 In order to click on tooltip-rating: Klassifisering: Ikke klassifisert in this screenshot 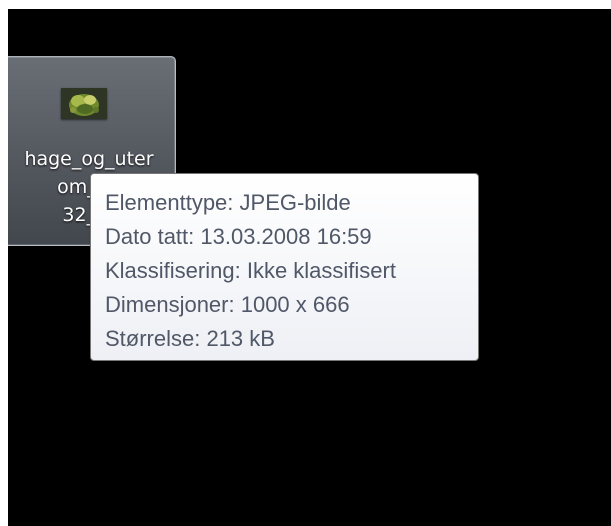, I will do `click(250, 270)`.